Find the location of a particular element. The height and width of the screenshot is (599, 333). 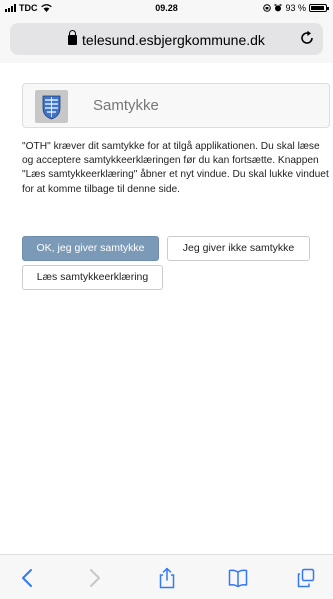

alarm-icon is located at coordinates (278, 8).